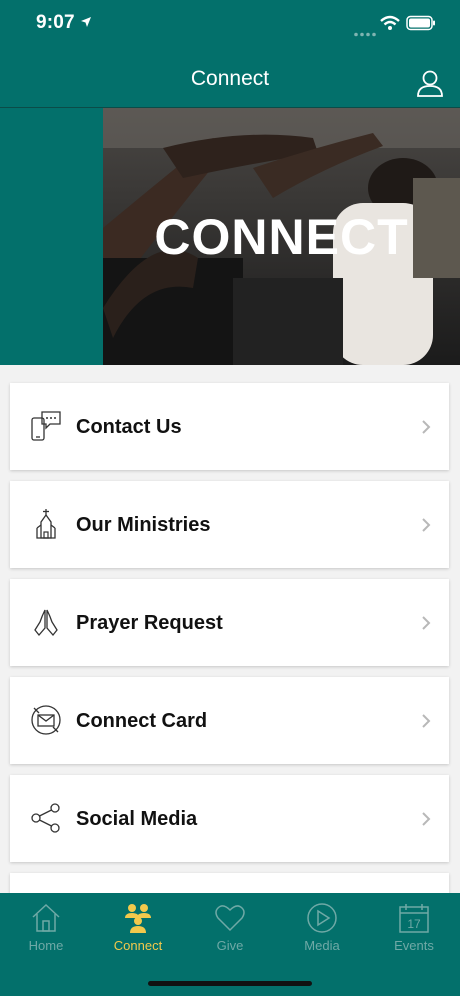 The image size is (460, 996). Describe the element at coordinates (322, 945) in the screenshot. I see `tab-label: Media` at that location.